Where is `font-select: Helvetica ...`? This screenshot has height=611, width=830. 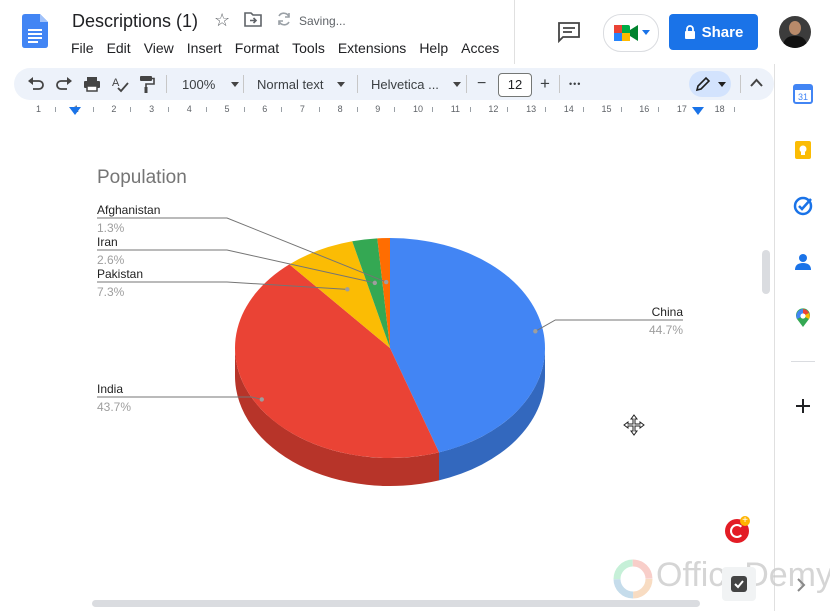
font-select: Helvetica ... is located at coordinates (416, 84).